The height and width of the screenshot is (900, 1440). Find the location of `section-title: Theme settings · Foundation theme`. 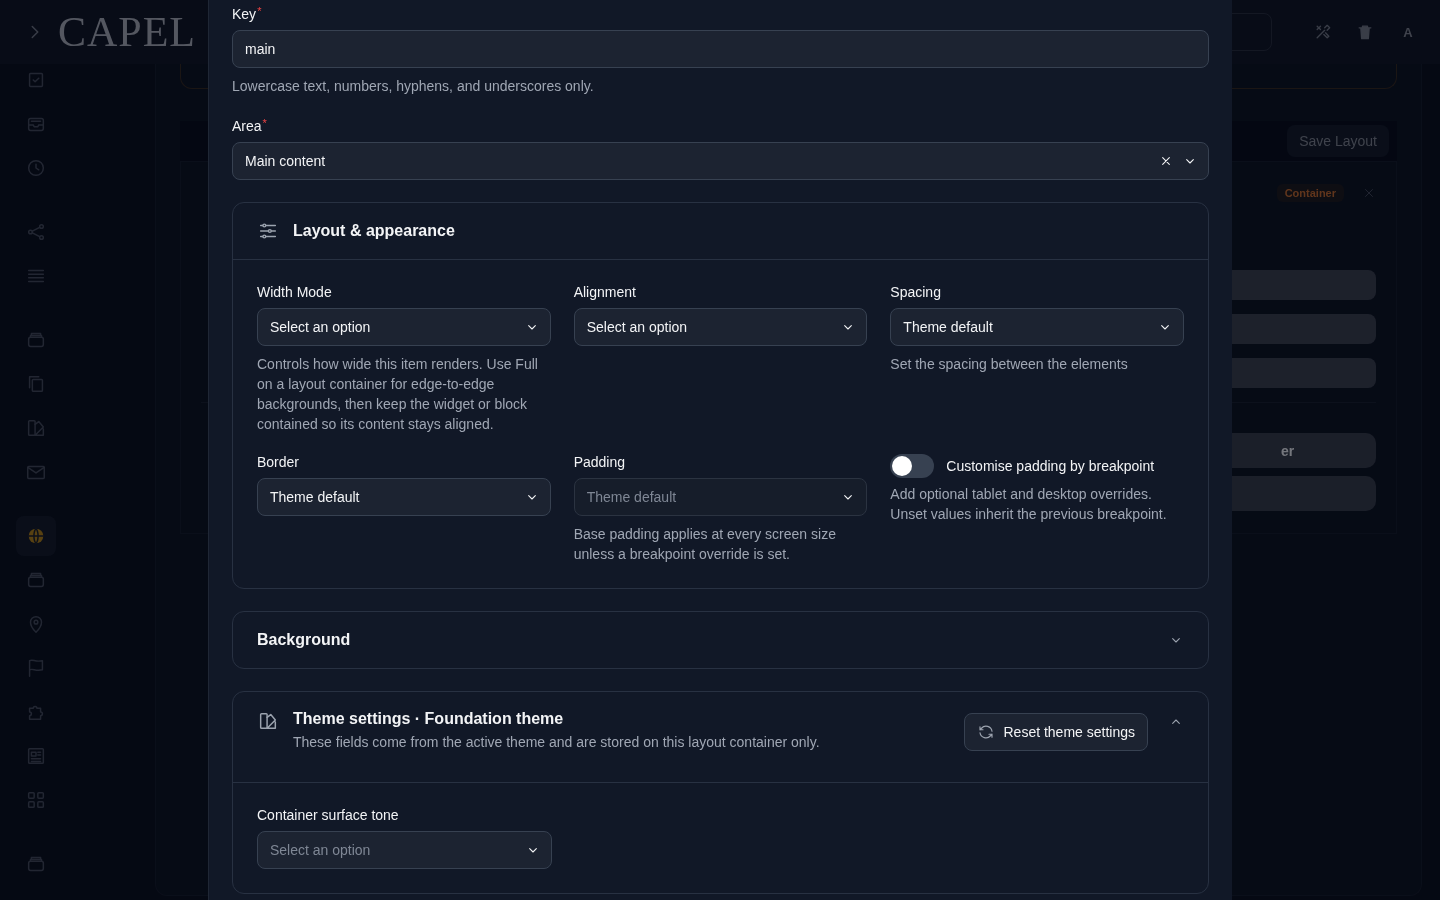

section-title: Theme settings · Foundation theme is located at coordinates (429, 719).